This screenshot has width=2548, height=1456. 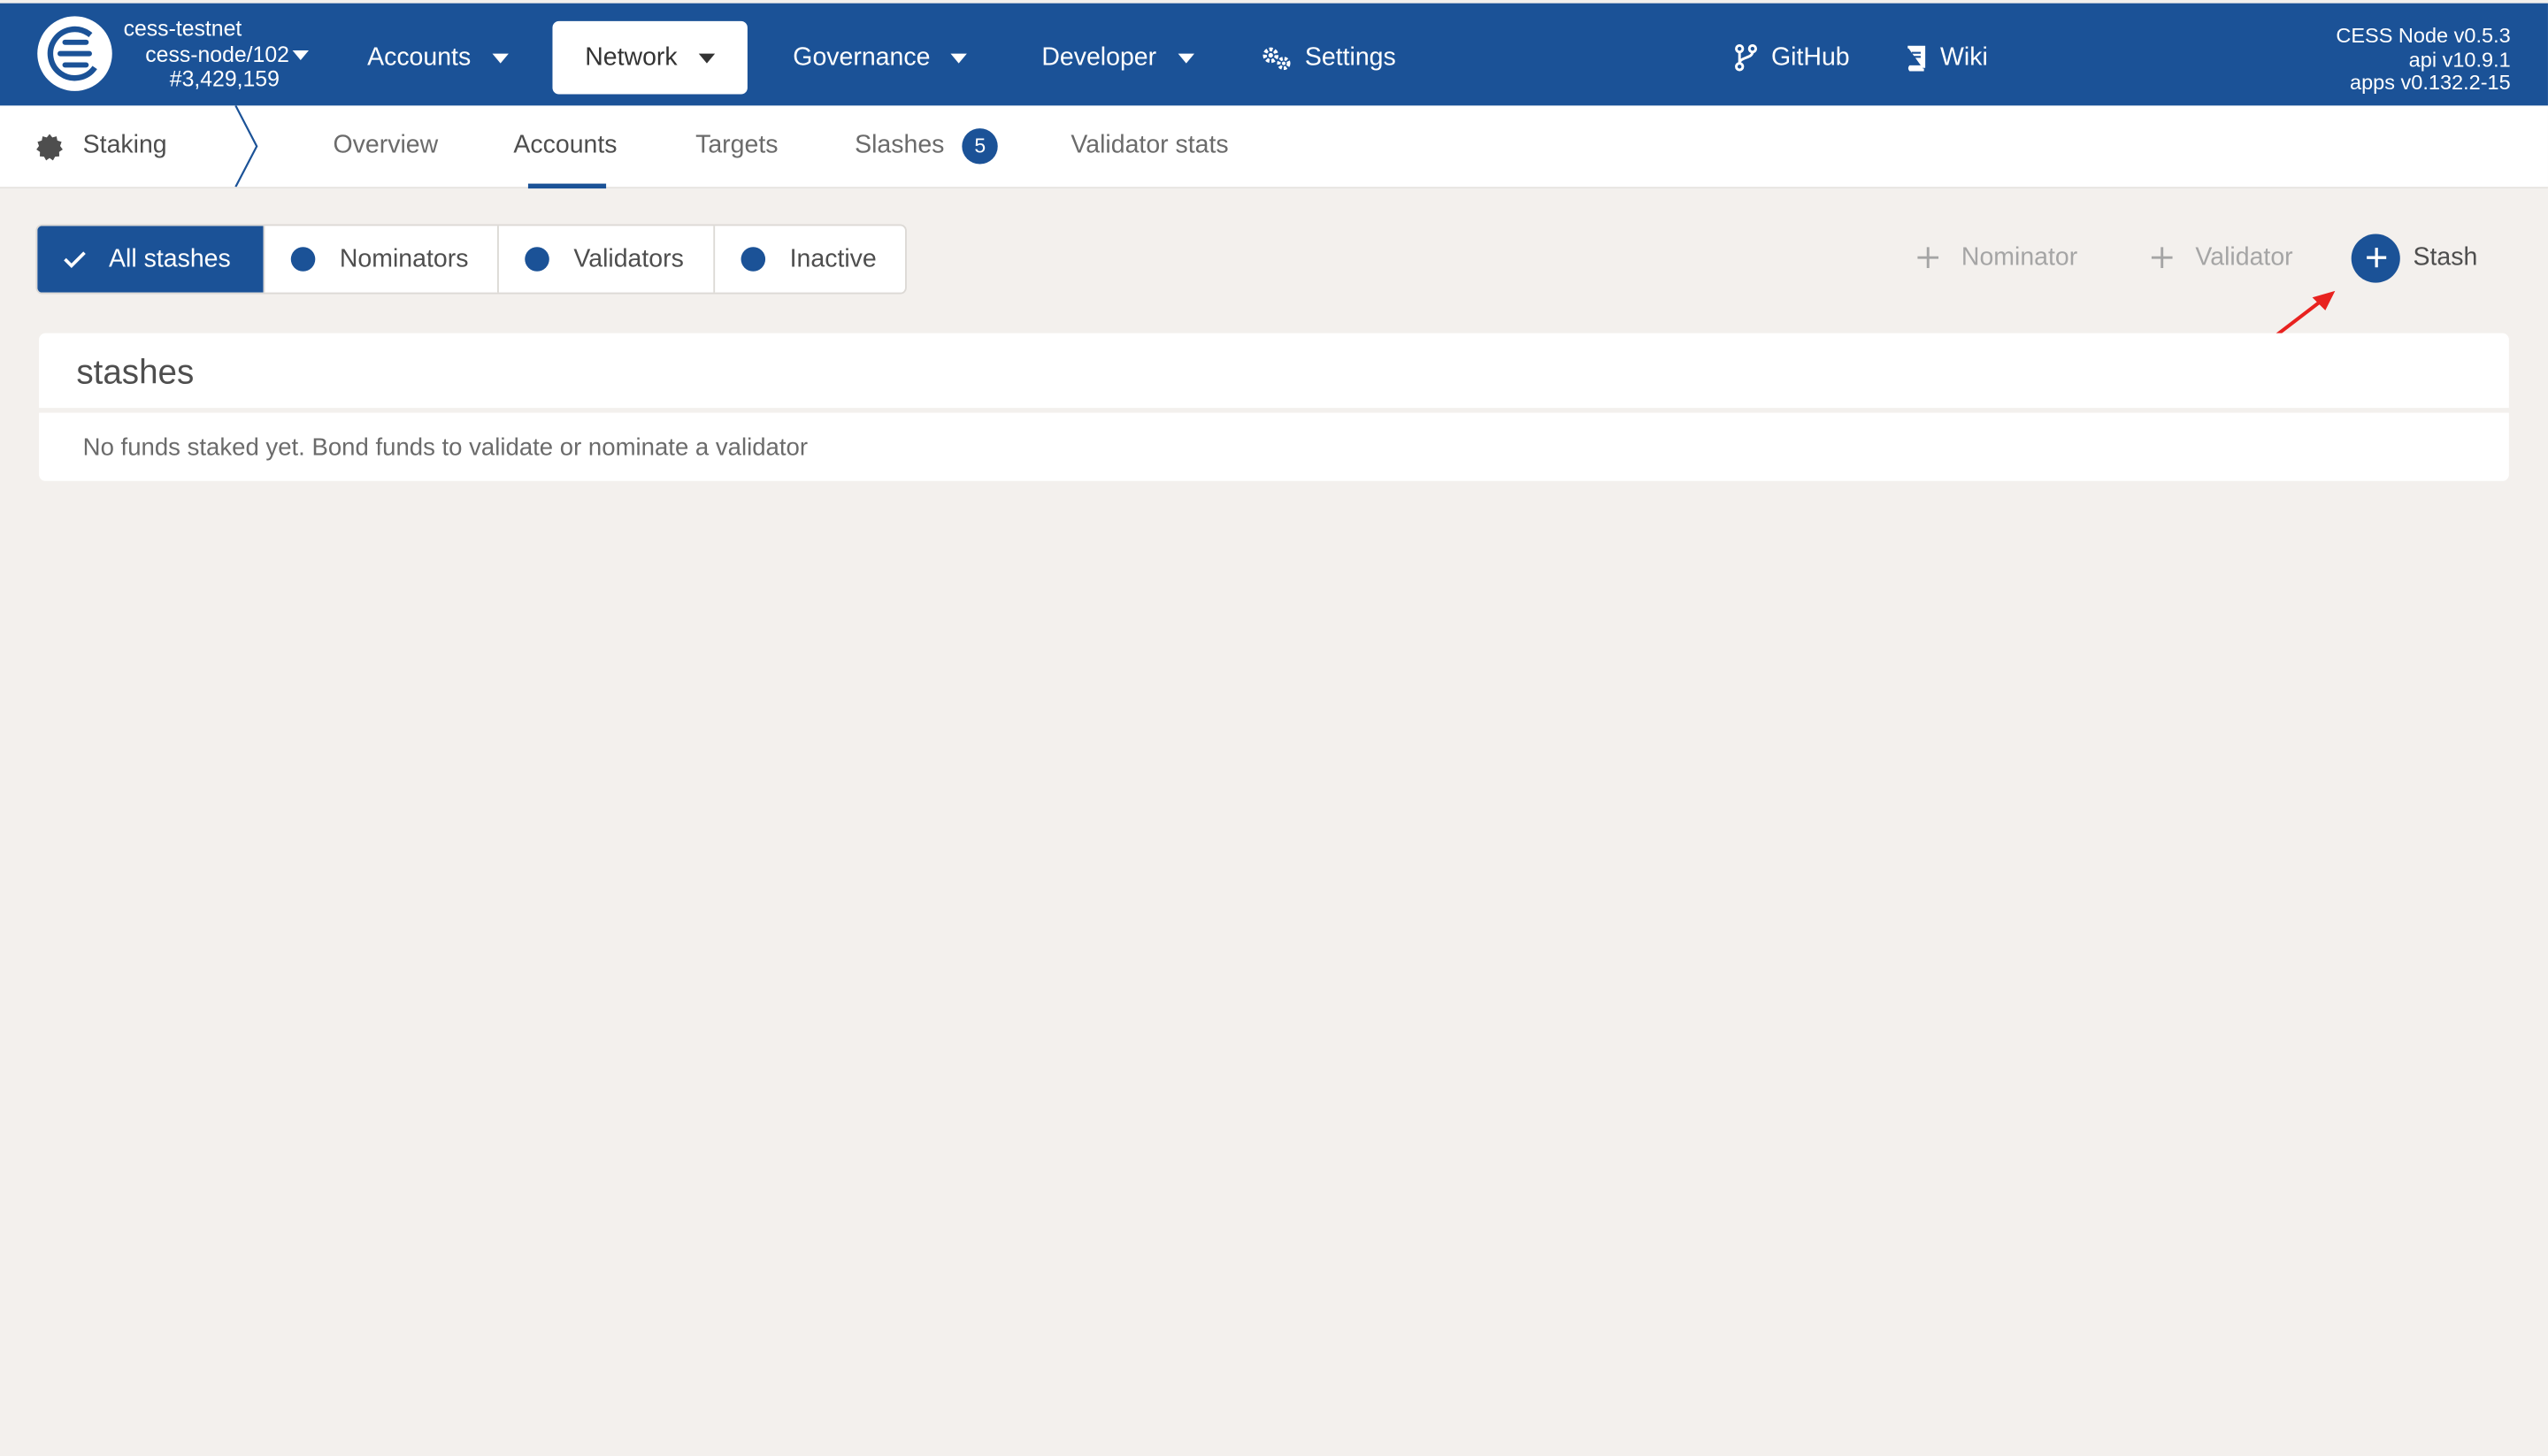 I want to click on tab-accounts-label: Accounts, so click(x=565, y=145).